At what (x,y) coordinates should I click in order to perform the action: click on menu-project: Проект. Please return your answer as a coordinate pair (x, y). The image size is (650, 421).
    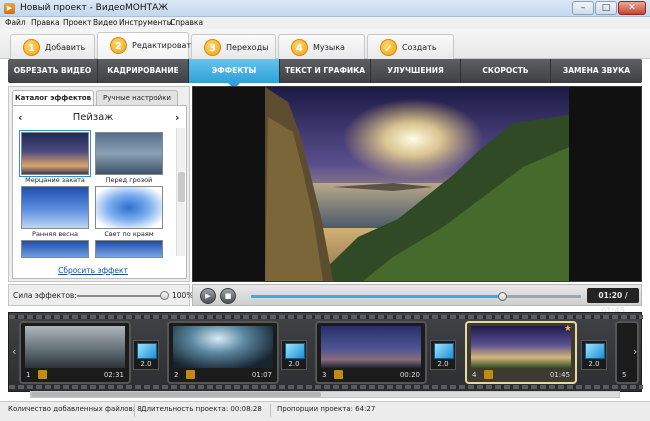
    Looking at the image, I should click on (77, 22).